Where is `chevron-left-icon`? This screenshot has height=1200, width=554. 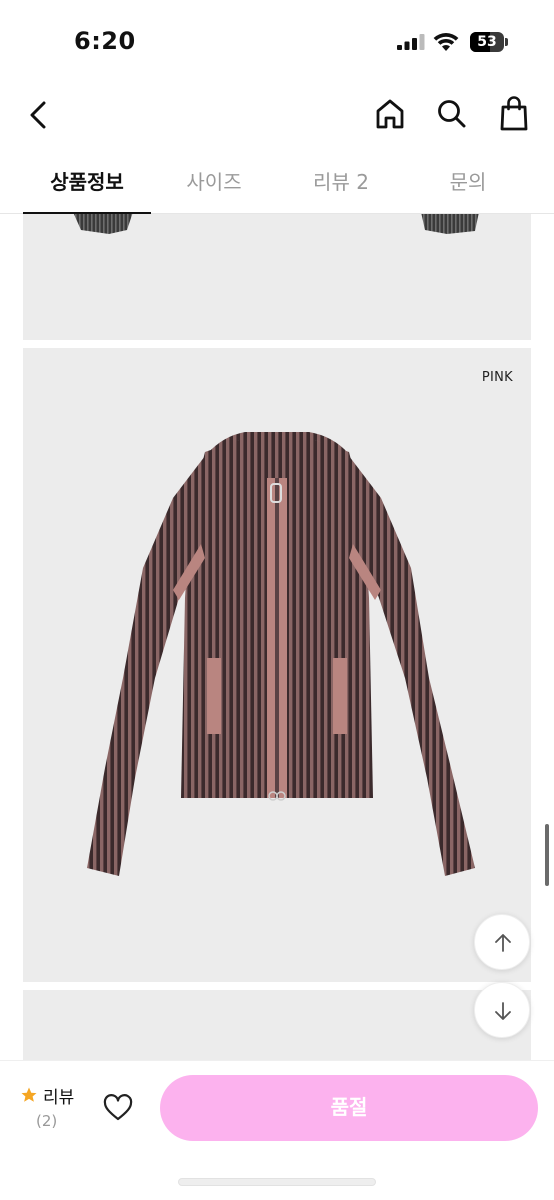 chevron-left-icon is located at coordinates (39, 115).